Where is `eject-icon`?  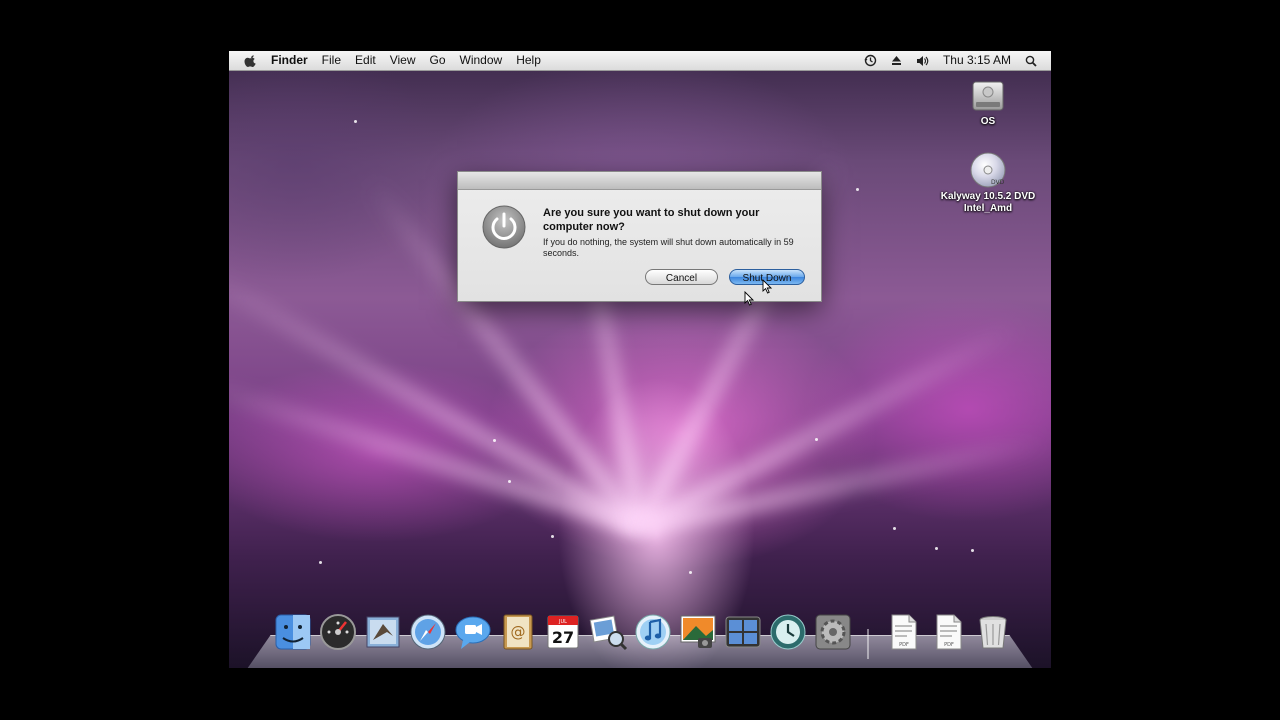 eject-icon is located at coordinates (896, 60).